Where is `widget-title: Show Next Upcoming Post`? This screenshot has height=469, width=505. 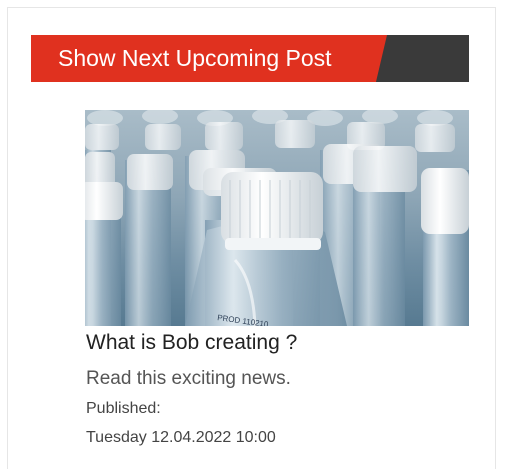 widget-title: Show Next Upcoming Post is located at coordinates (195, 58).